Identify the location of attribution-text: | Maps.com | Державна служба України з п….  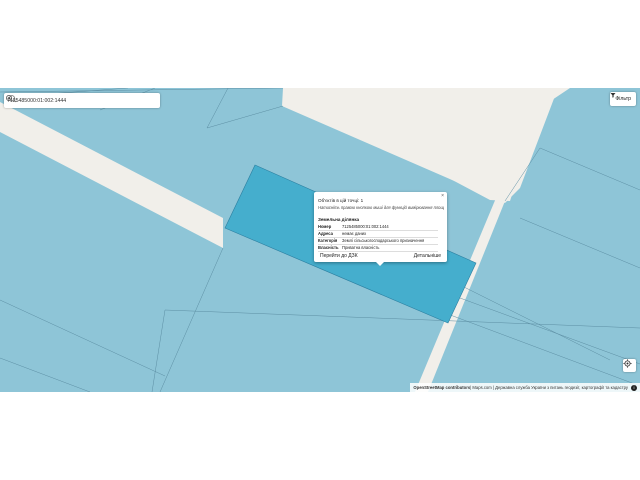
(549, 387).